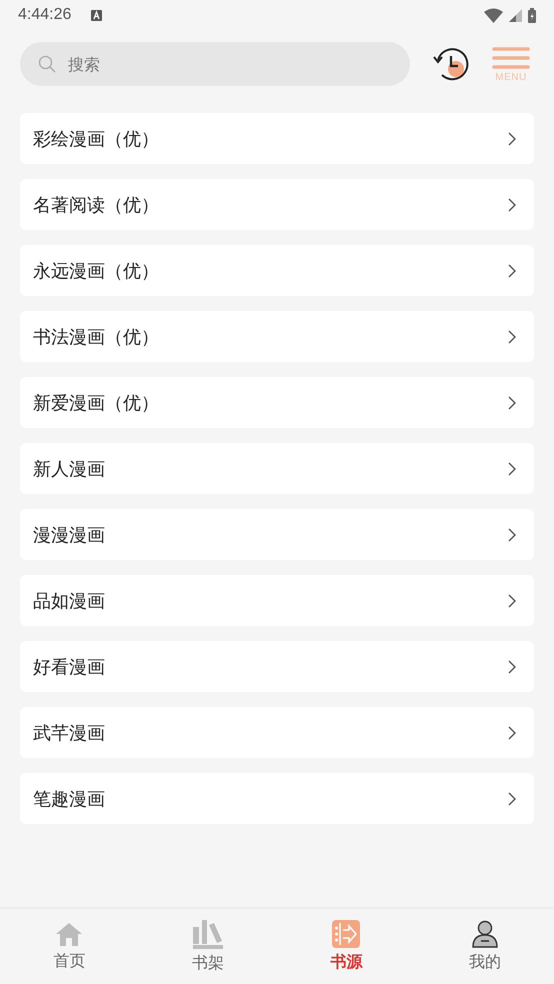 The image size is (554, 984). Describe the element at coordinates (96, 337) in the screenshot. I see `source-name: 书法漫画（优）` at that location.